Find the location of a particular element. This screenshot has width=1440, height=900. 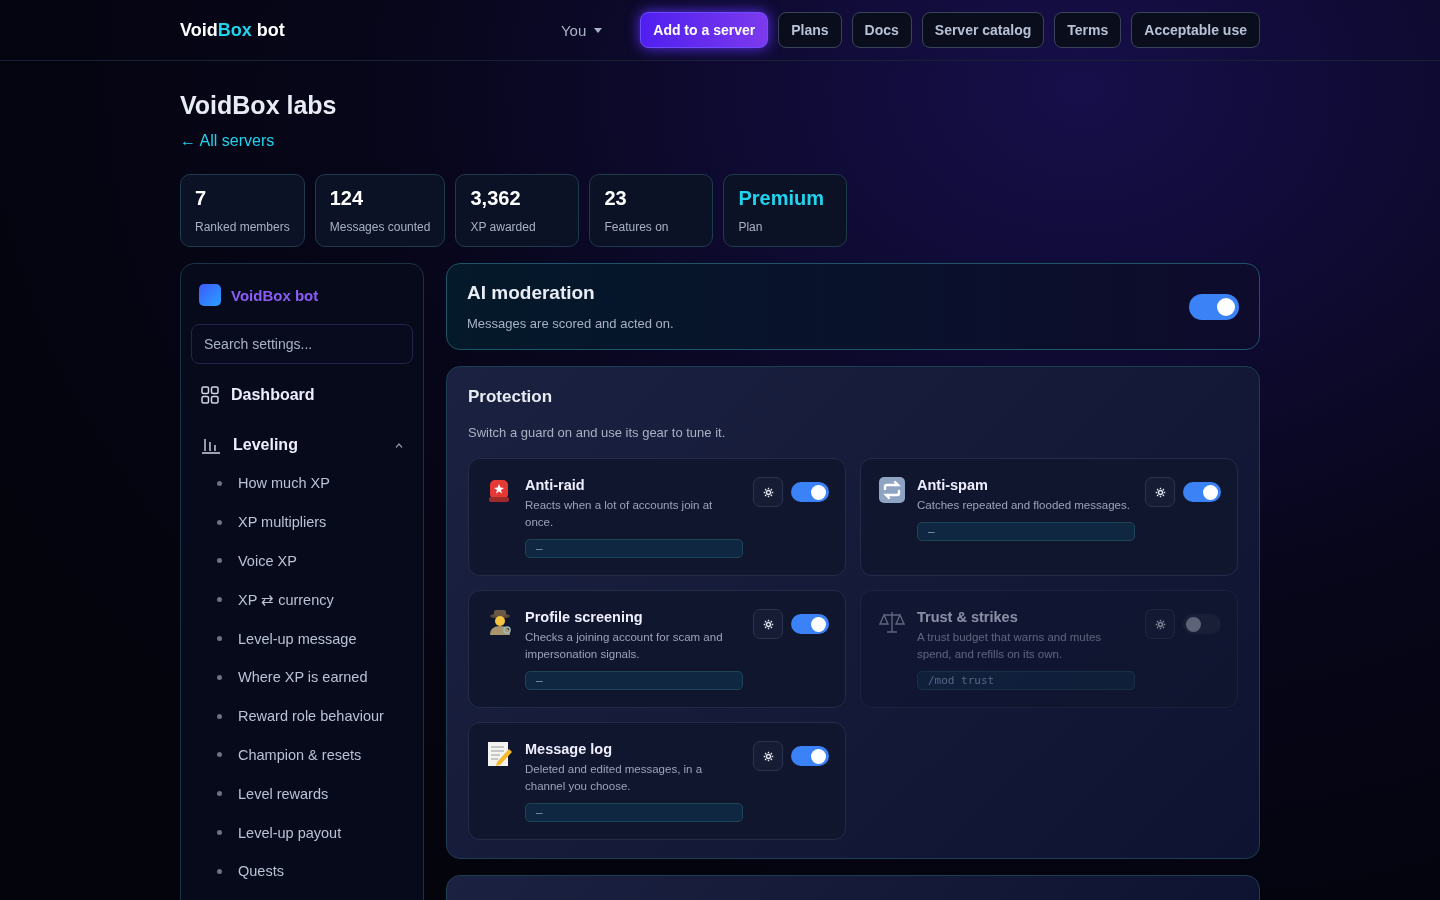

sidebar-item: Dashboard is located at coordinates (302, 395).